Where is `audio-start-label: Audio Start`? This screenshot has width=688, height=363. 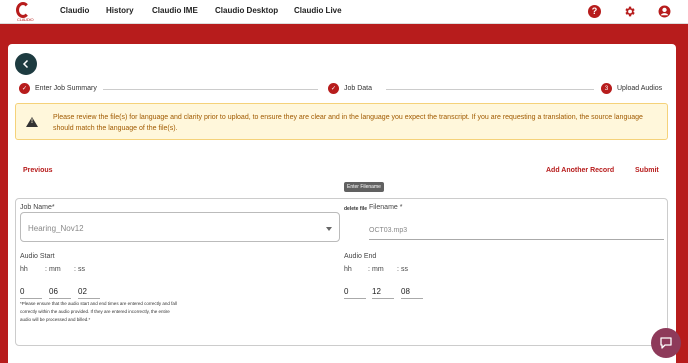 audio-start-label: Audio Start is located at coordinates (37, 256).